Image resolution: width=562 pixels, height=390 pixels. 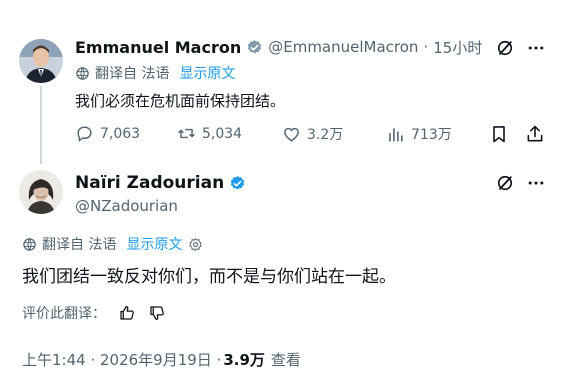 What do you see at coordinates (186, 133) in the screenshot?
I see `retweet-icon` at bounding box center [186, 133].